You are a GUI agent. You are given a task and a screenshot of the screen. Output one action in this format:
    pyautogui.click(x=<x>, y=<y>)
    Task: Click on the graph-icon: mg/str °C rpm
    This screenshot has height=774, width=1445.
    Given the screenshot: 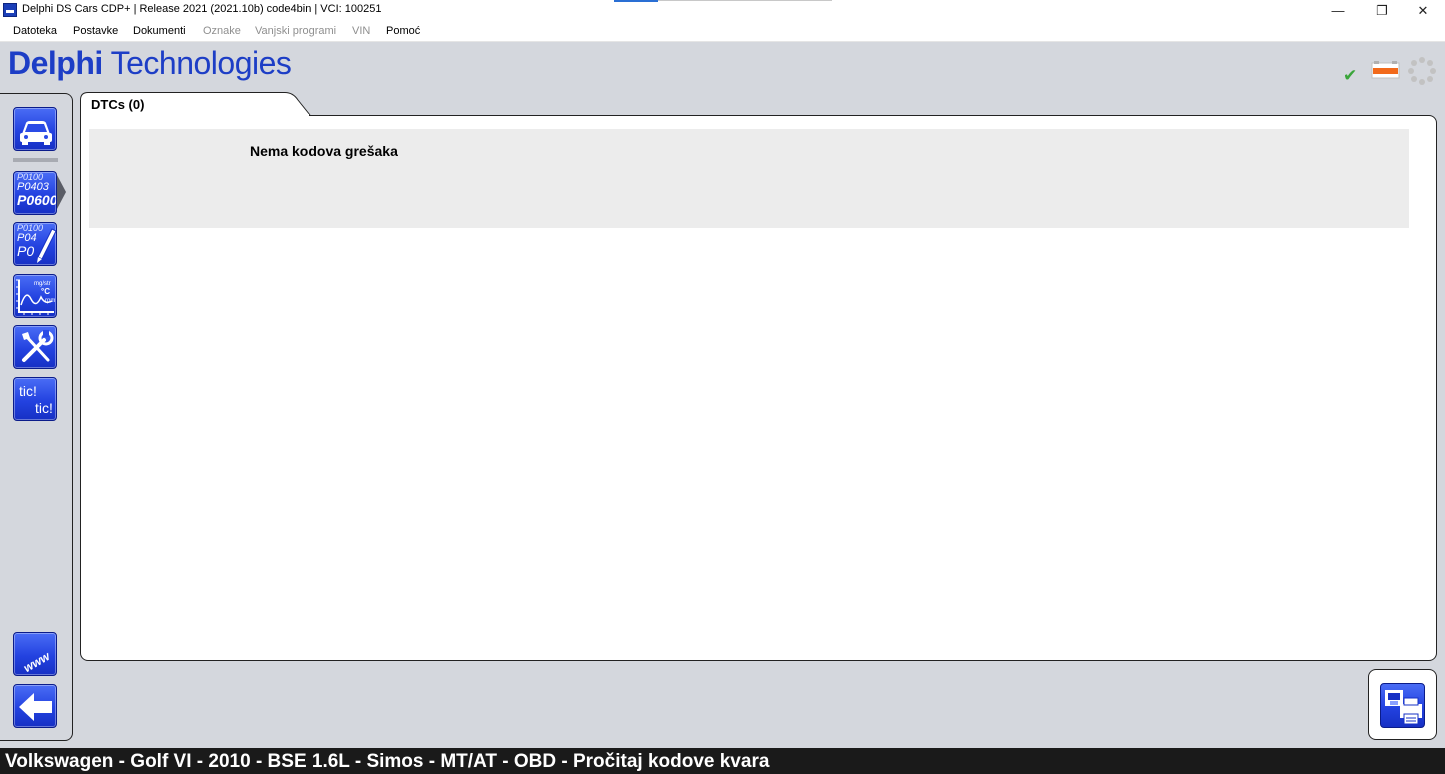 What is the action you would take?
    pyautogui.click(x=35, y=297)
    